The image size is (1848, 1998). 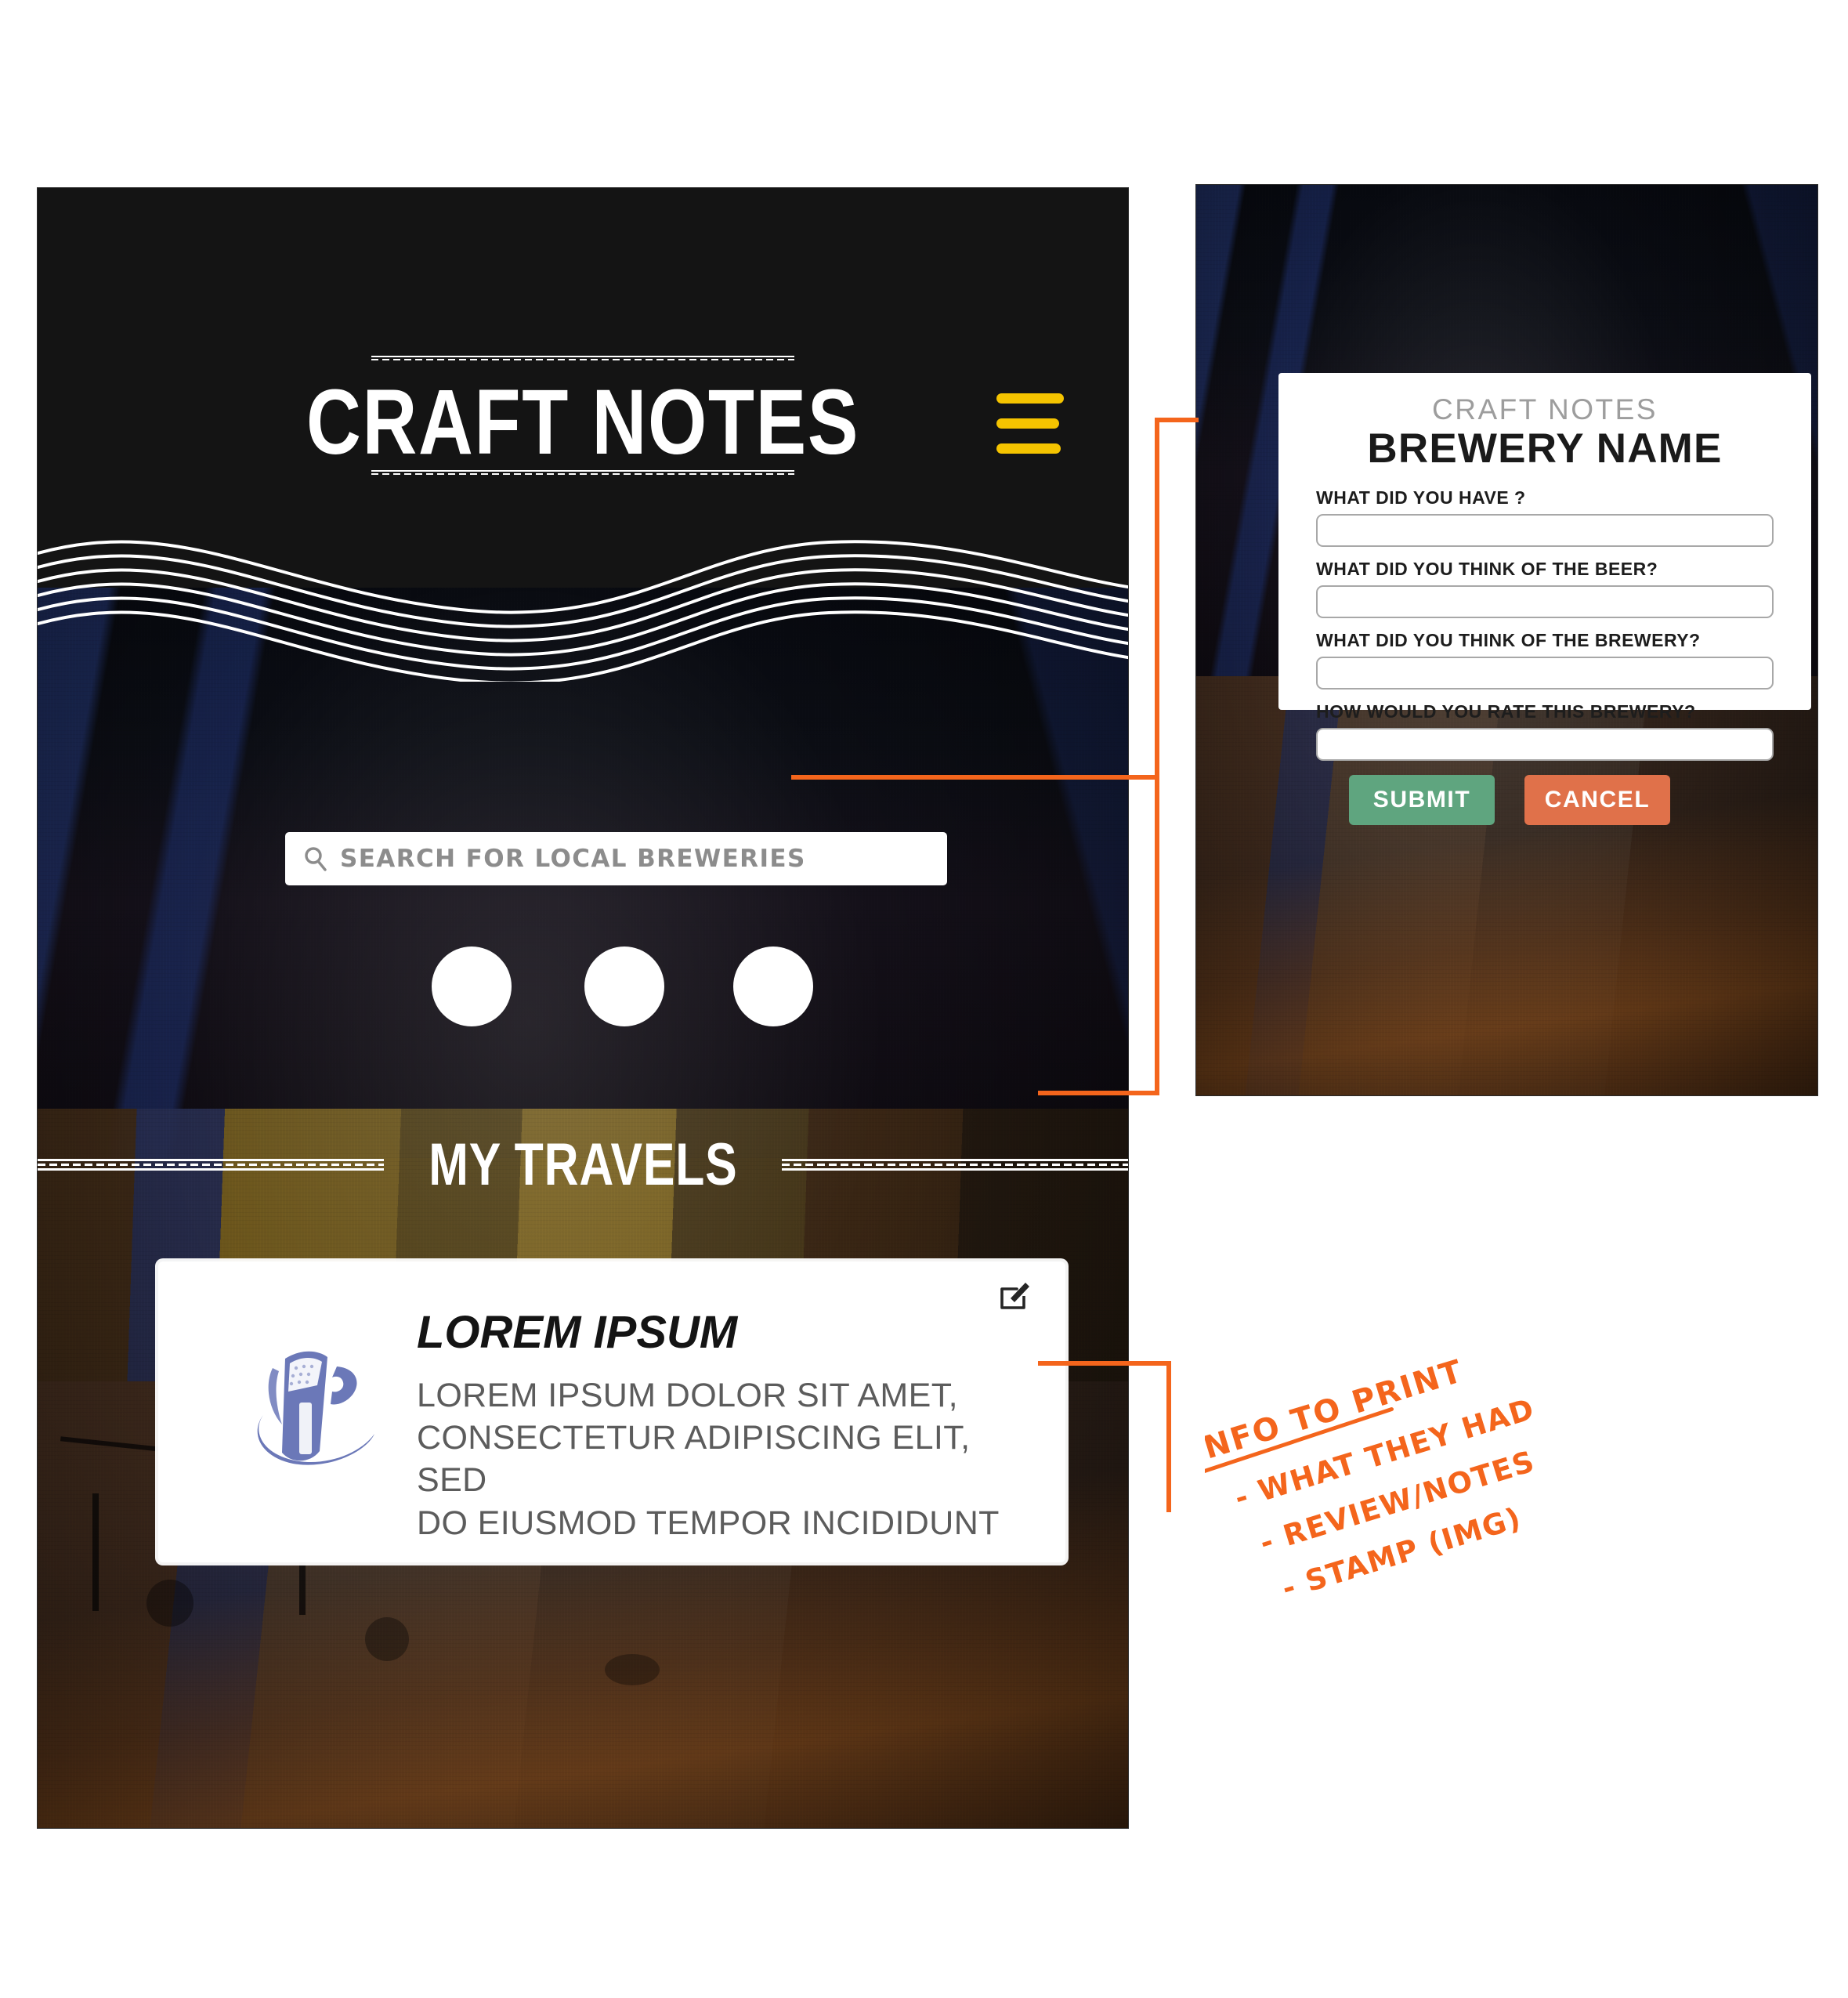 I want to click on input-think-of-beer, so click(x=1545, y=602).